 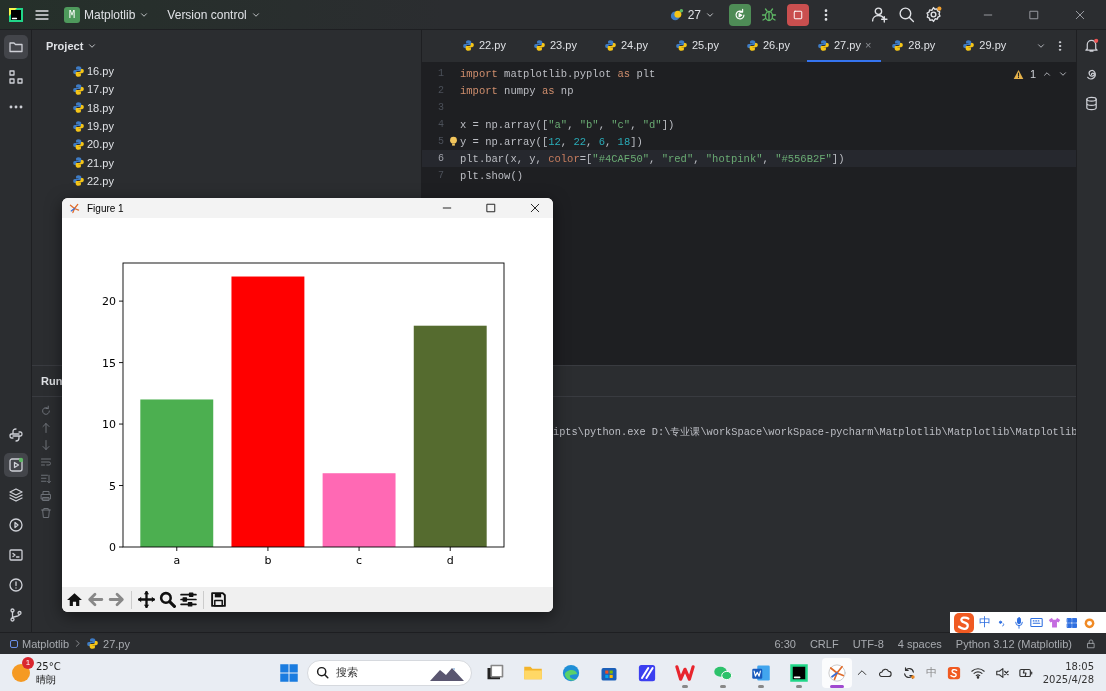 I want to click on services-icon, so click(x=15, y=525).